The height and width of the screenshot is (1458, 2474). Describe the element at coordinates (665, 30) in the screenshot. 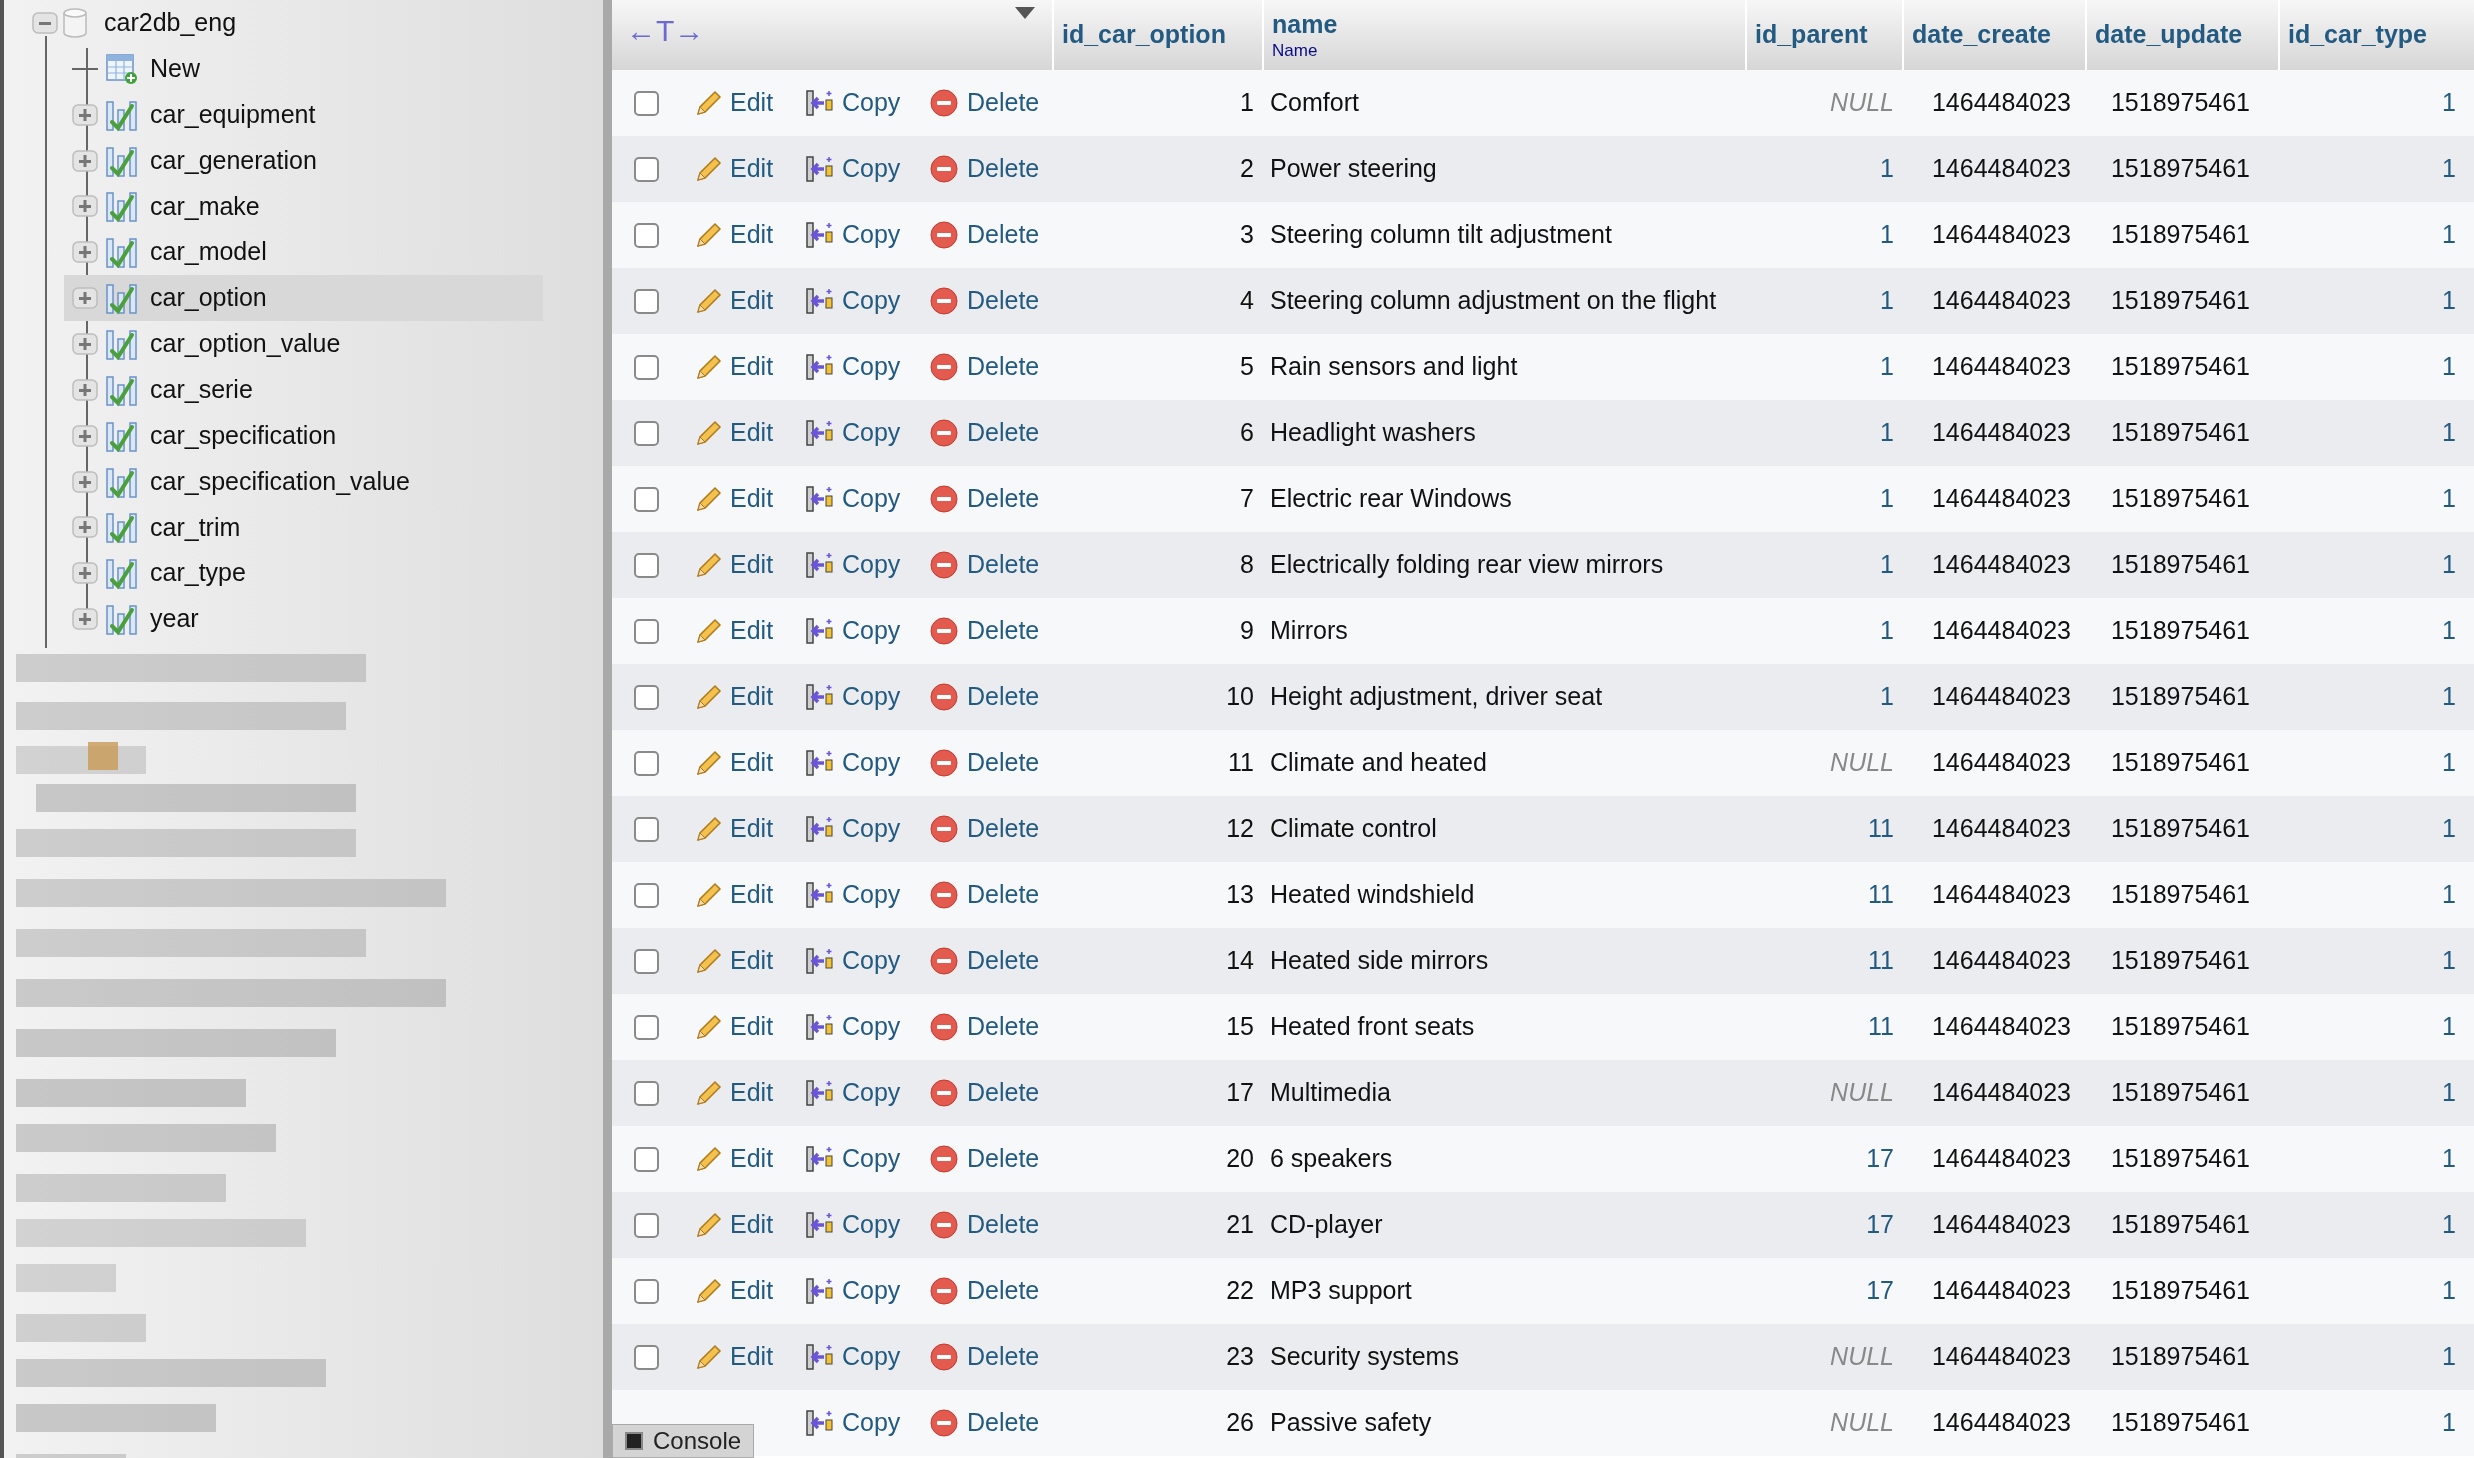

I see `column-toggle: ←T→` at that location.